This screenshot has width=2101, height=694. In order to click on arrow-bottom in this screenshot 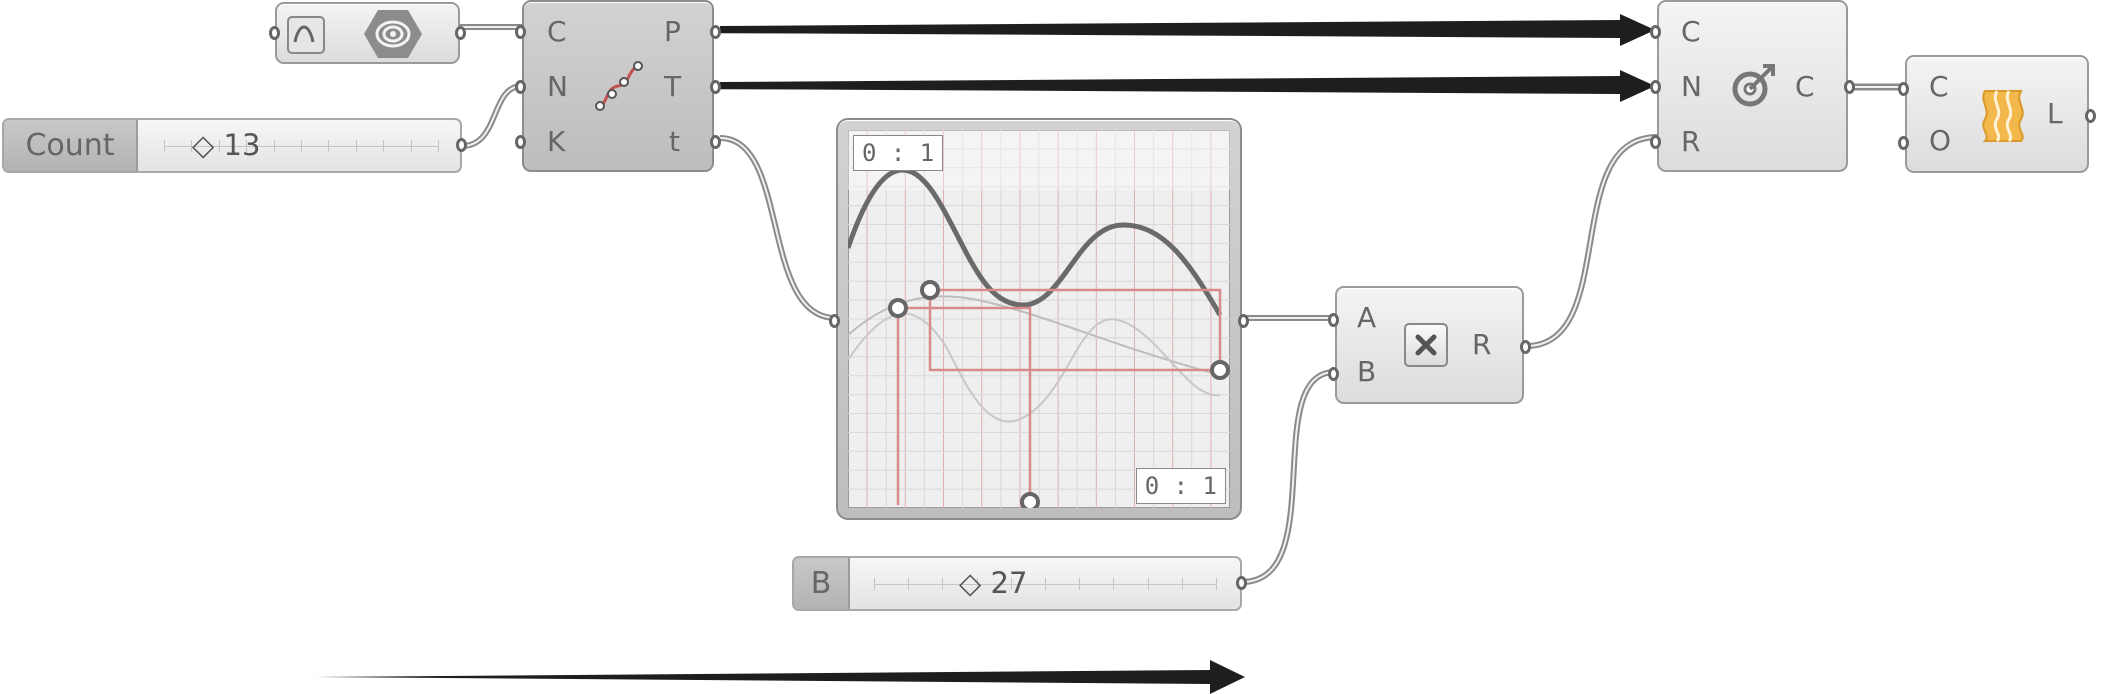, I will do `click(780, 677)`.